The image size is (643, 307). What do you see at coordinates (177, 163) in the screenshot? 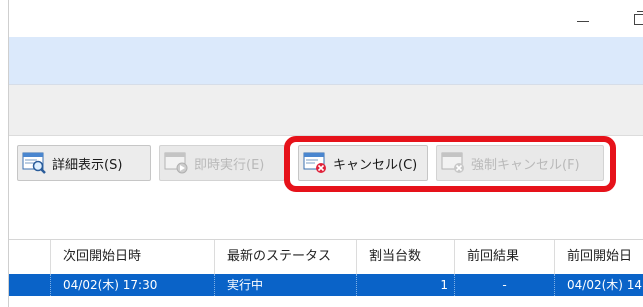
I see `run-now-icon` at bounding box center [177, 163].